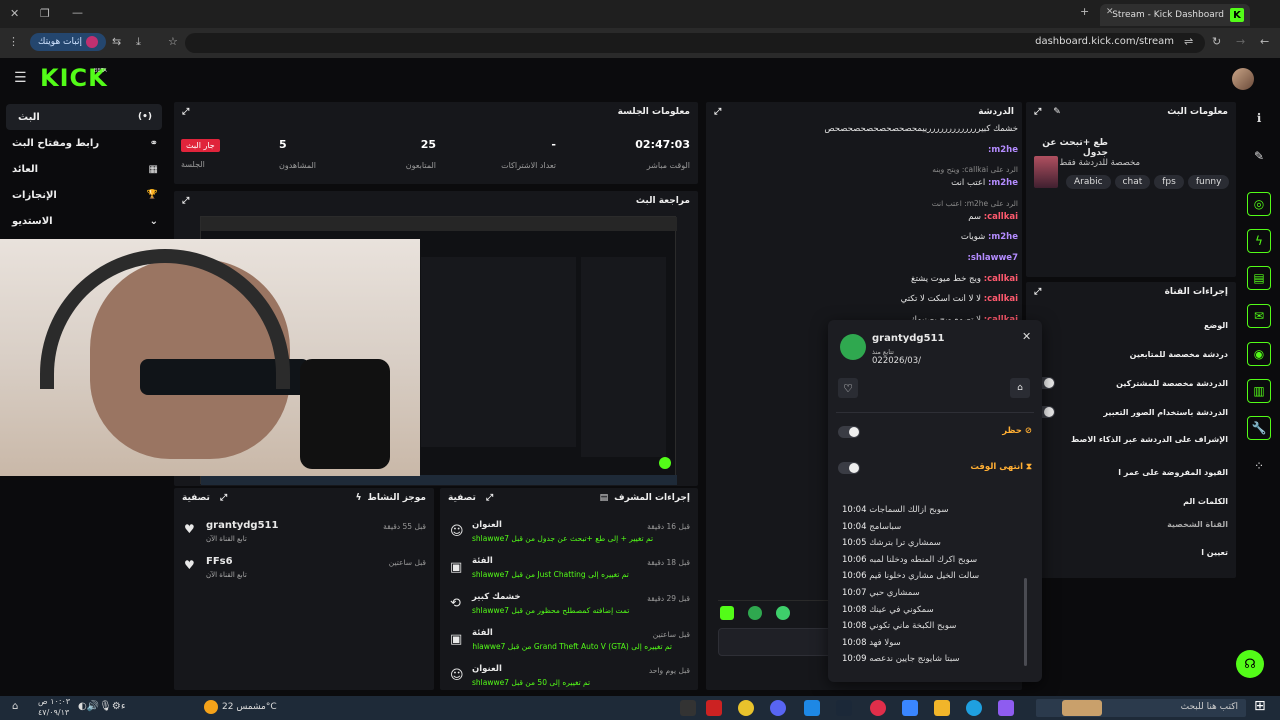  Describe the element at coordinates (1216, 41) in the screenshot. I see `reload-icon: ↻` at that location.